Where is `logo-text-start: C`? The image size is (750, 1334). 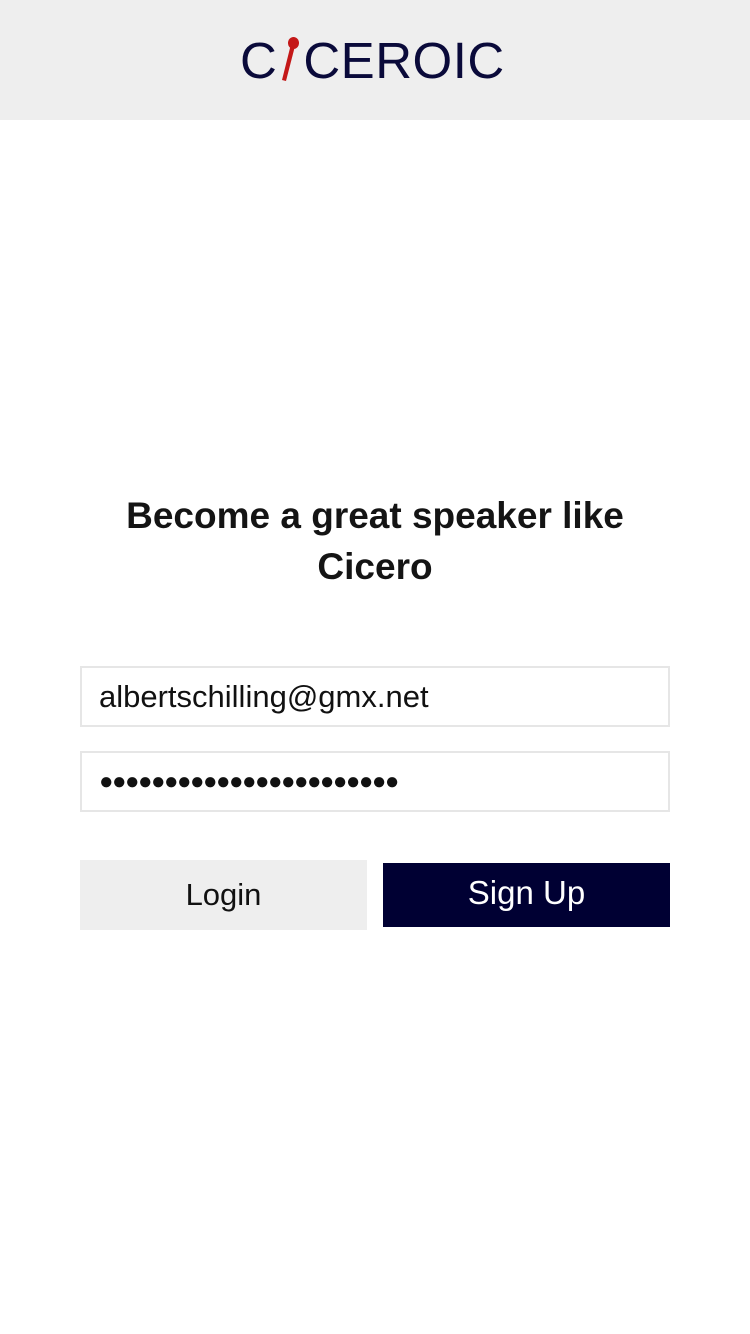 logo-text-start: C is located at coordinates (259, 60).